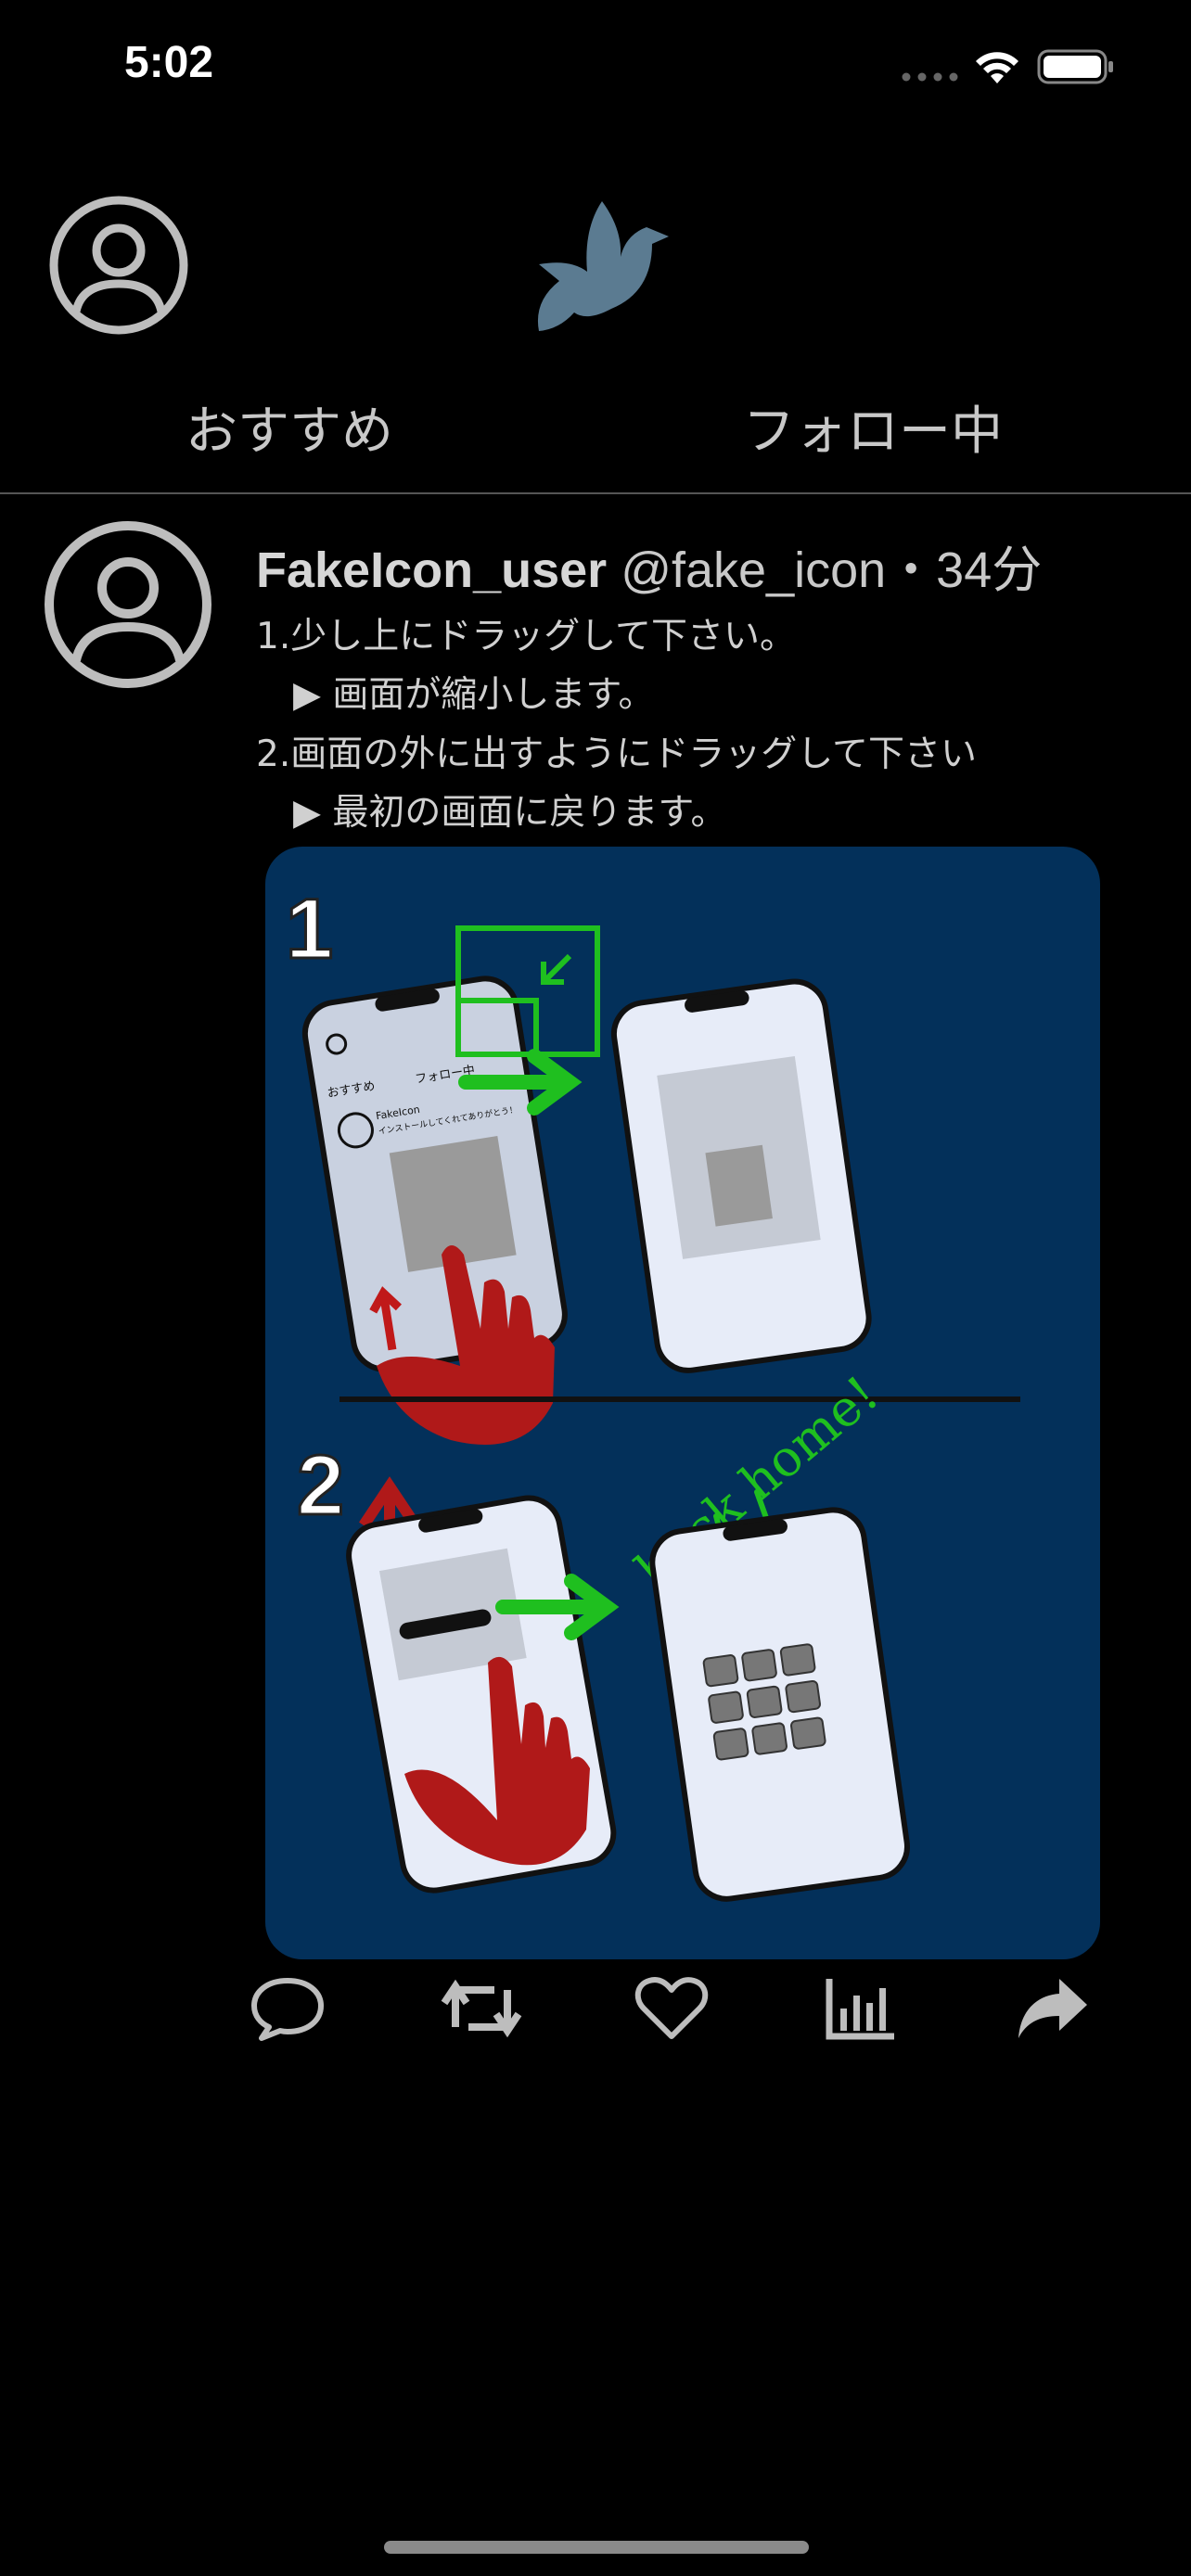  Describe the element at coordinates (309, 929) in the screenshot. I see `step-1-label: 1` at that location.